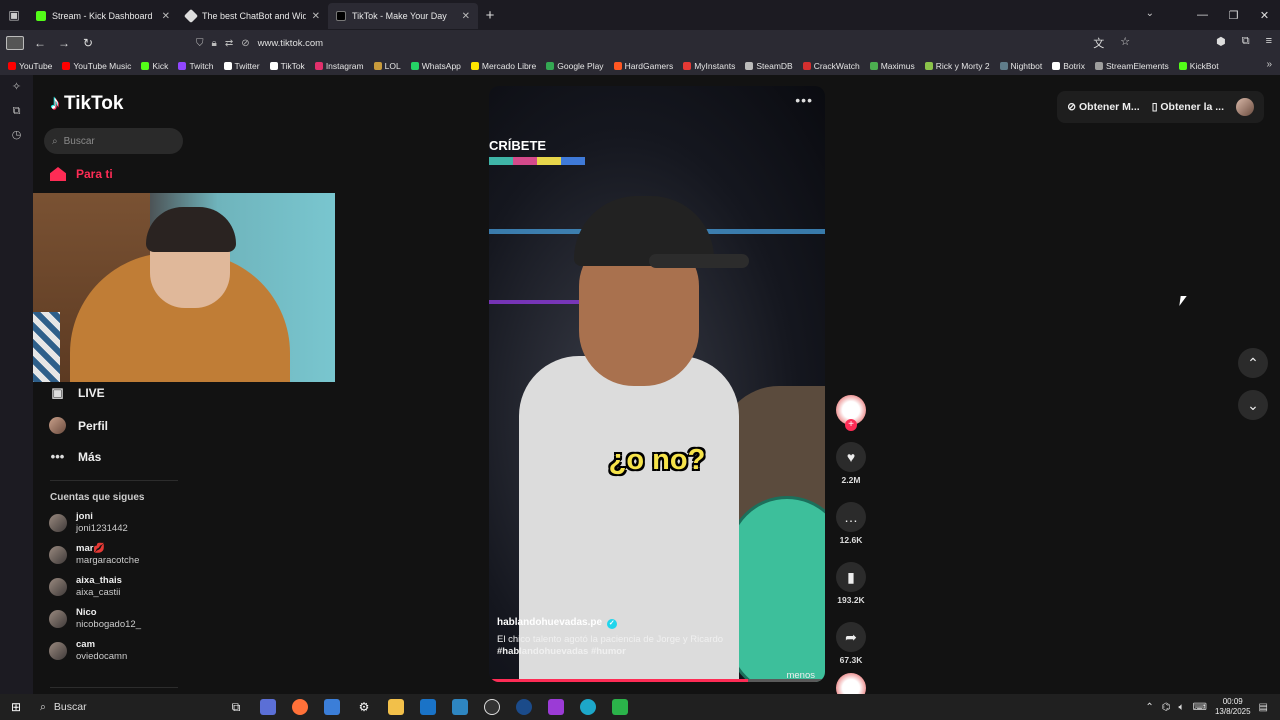  I want to click on bookmark-item: Twitter, so click(241, 66).